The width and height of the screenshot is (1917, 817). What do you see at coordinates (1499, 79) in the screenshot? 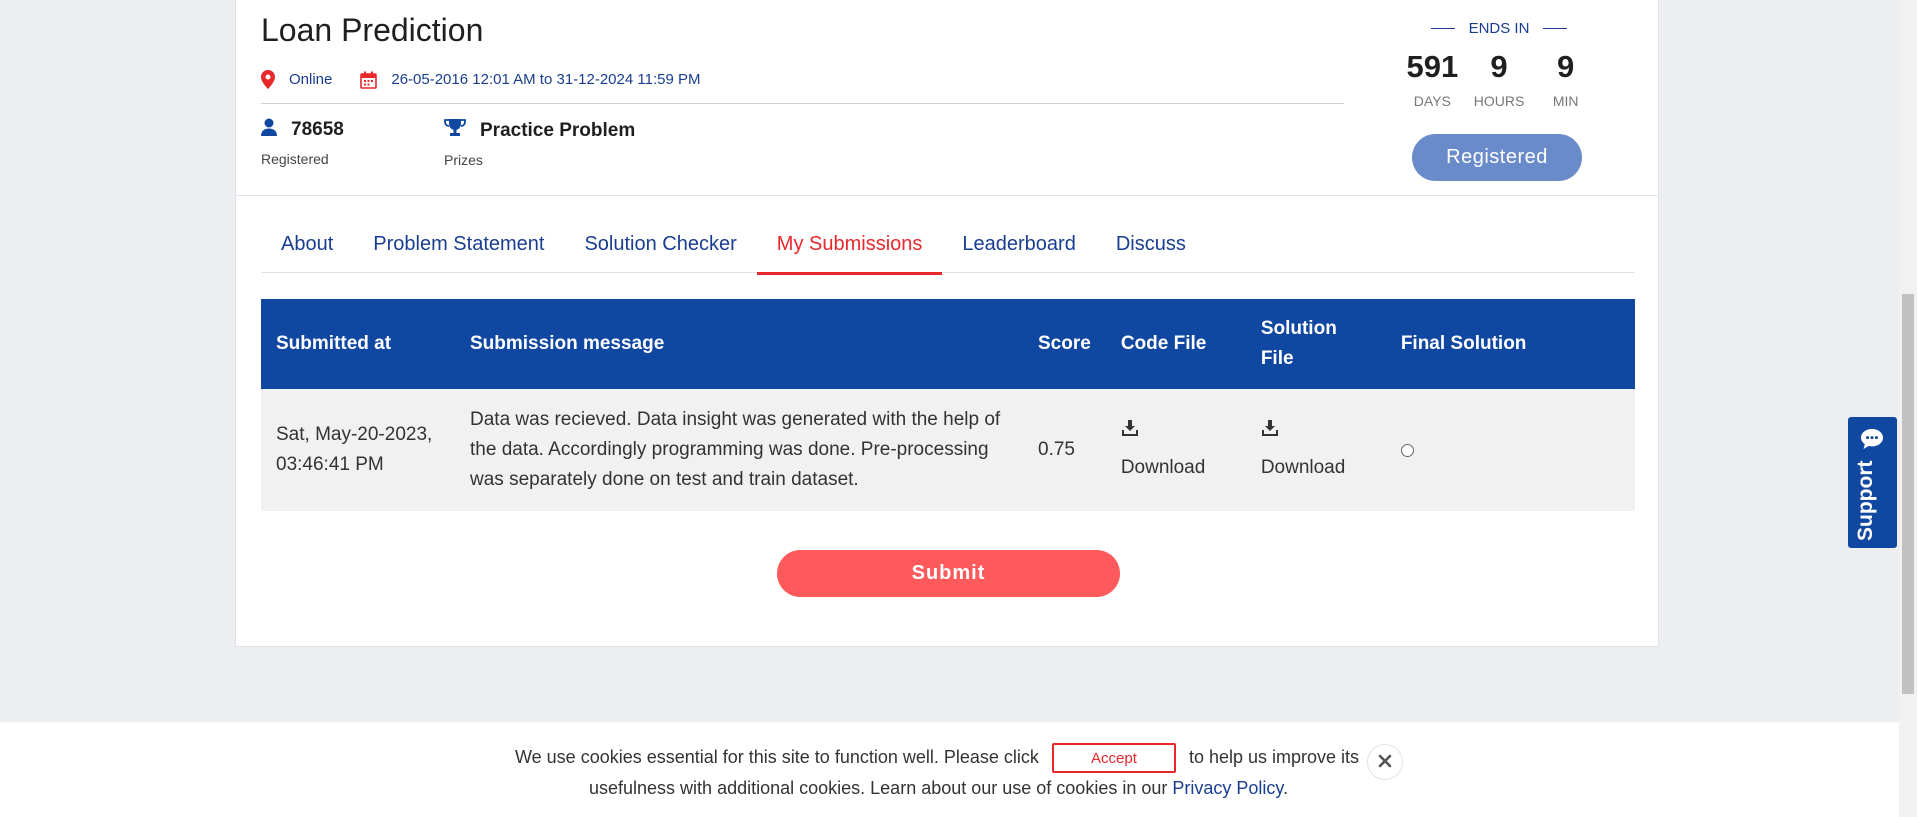
I see `countdown-hours: 9 HOURS` at bounding box center [1499, 79].